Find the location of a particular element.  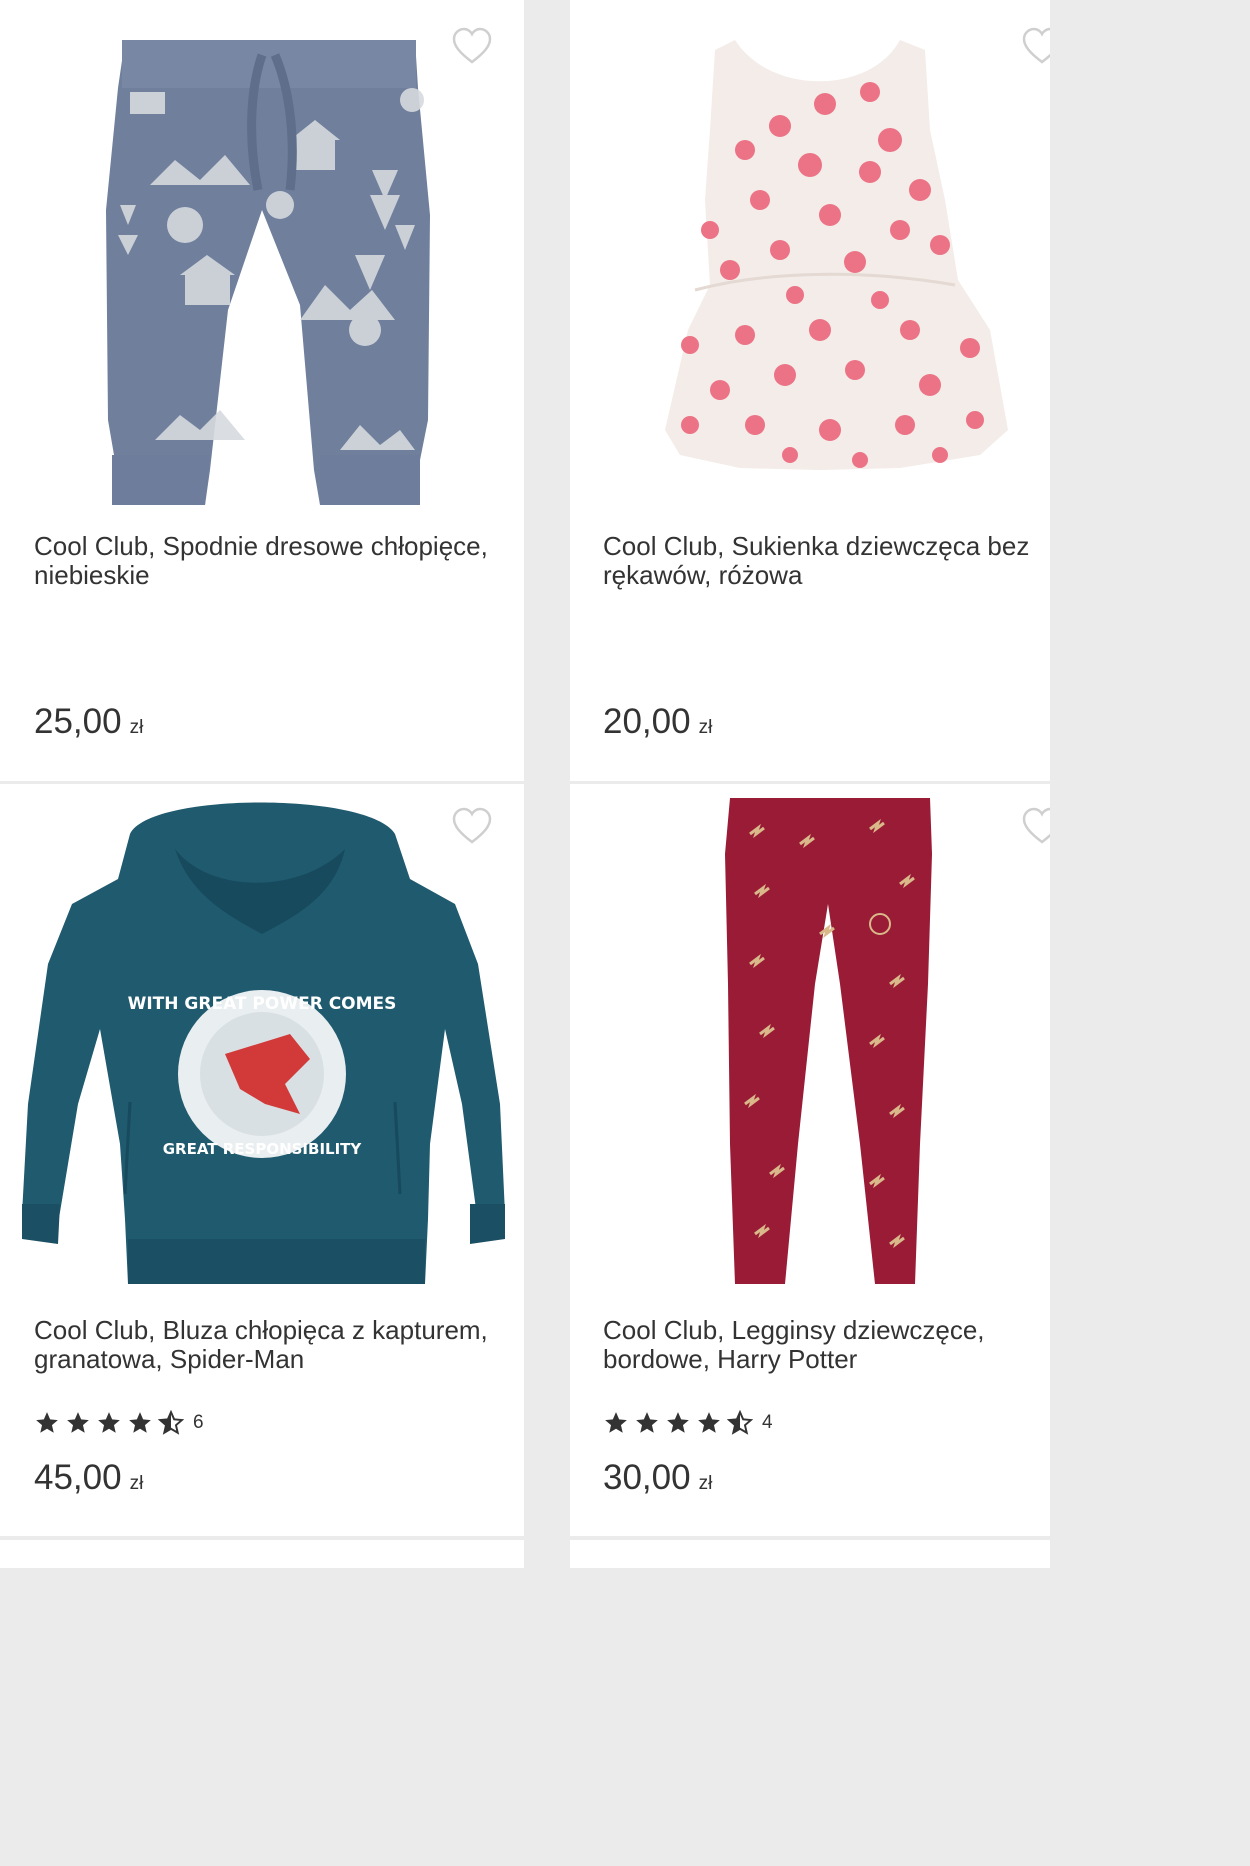

product-price: 20,00 zł is located at coordinates (657, 722).